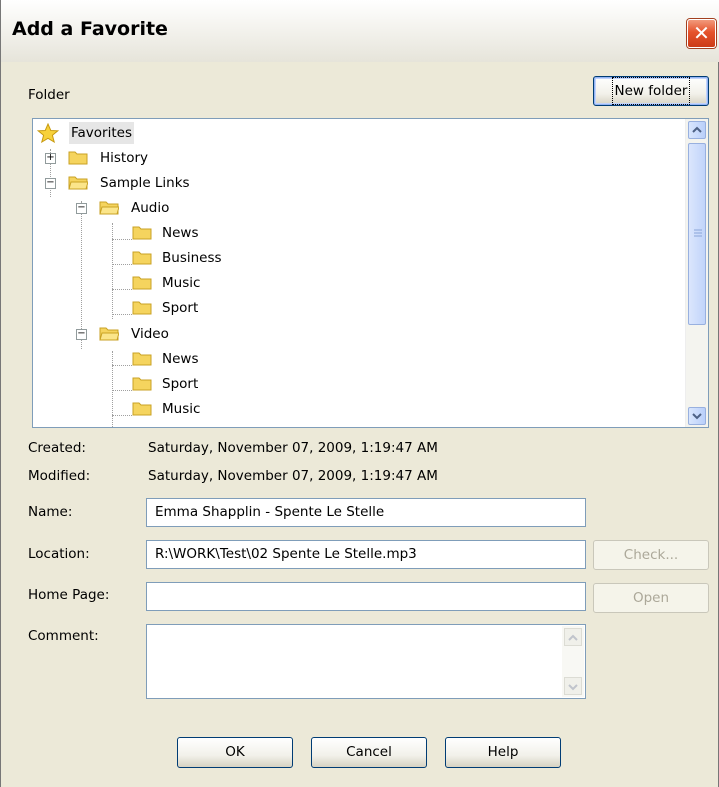  Describe the element at coordinates (48, 133) in the screenshot. I see `star-icon` at that location.